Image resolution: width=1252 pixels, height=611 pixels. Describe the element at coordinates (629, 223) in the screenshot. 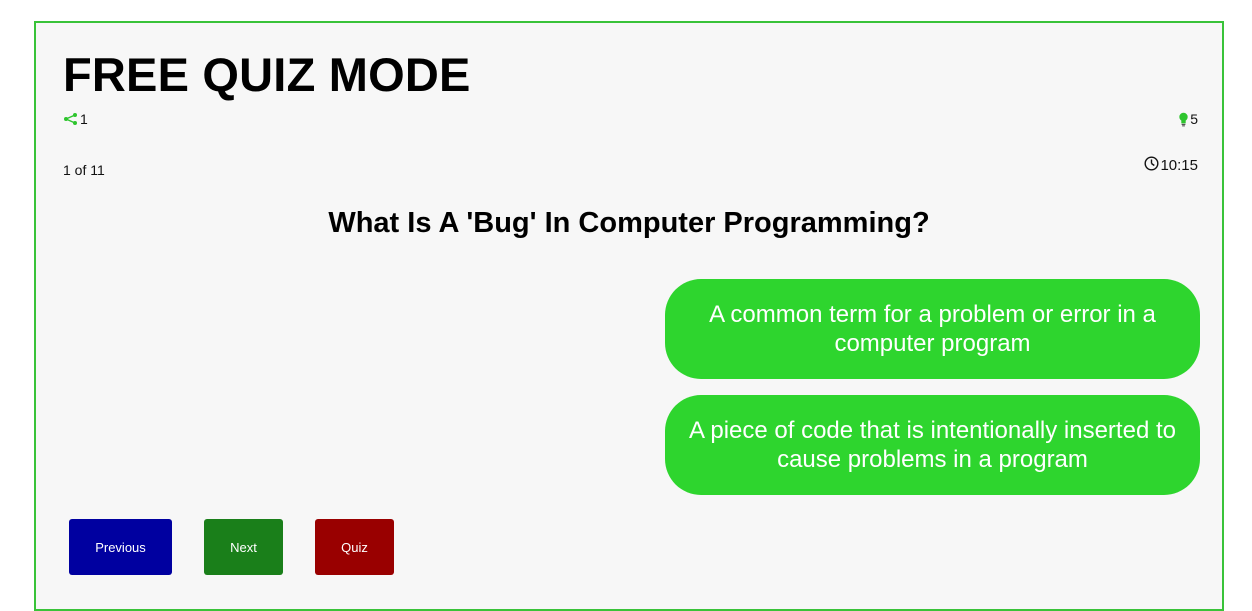

I see `question-text: What Is A 'Bug' In Computer Programming?` at that location.